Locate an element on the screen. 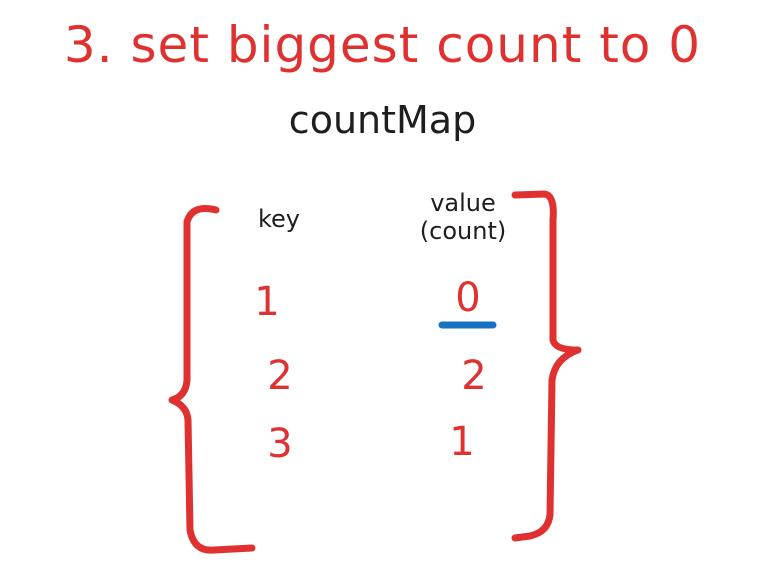 The image size is (765, 573). row-2-key: 2 is located at coordinates (280, 376).